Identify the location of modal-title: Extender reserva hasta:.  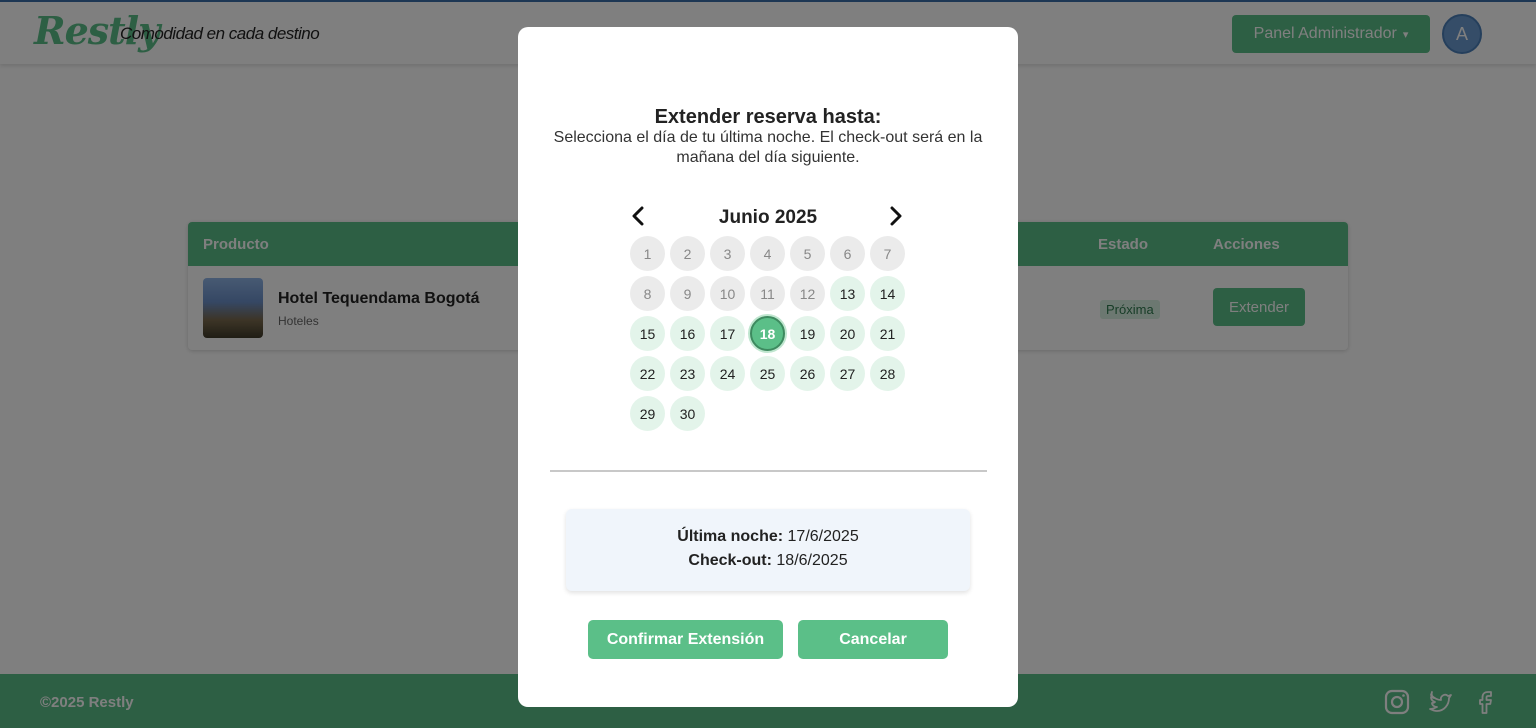
(768, 117).